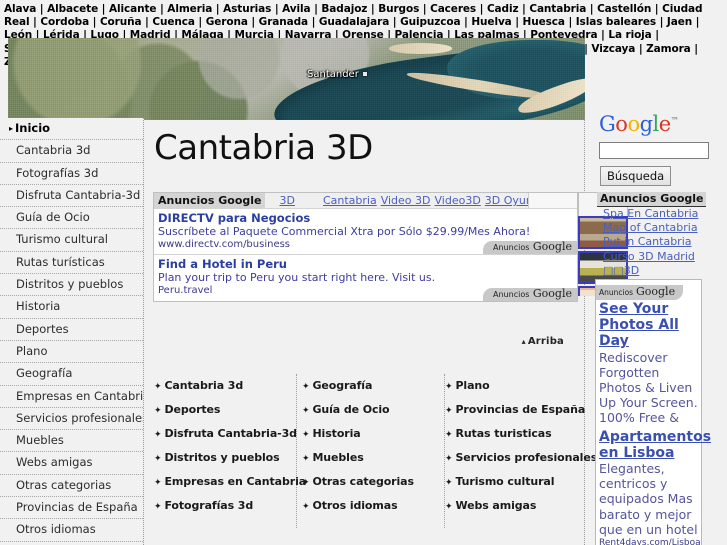 This screenshot has height=545, width=727. Describe the element at coordinates (365, 264) in the screenshot. I see `ad-title: Find a Hotel in Peru` at that location.